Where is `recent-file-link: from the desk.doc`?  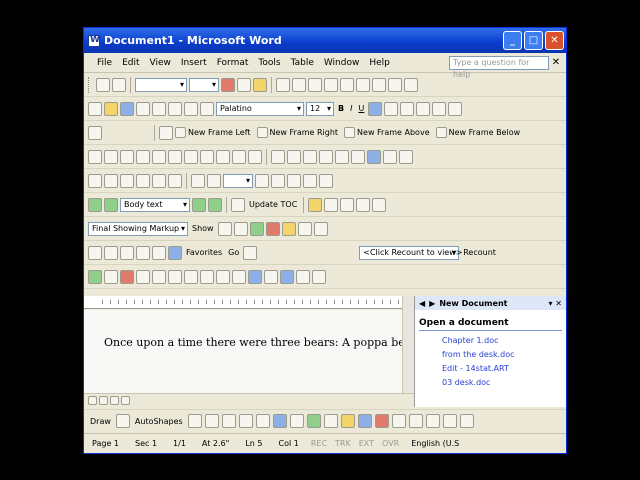
recent-file-link: from the desk.doc is located at coordinates (490, 356).